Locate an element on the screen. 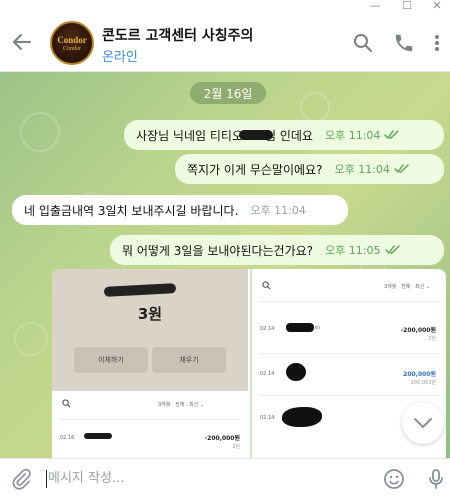 The image size is (450, 496). chat-title: 콘도르 고객센터 사칭주의 is located at coordinates (177, 35).